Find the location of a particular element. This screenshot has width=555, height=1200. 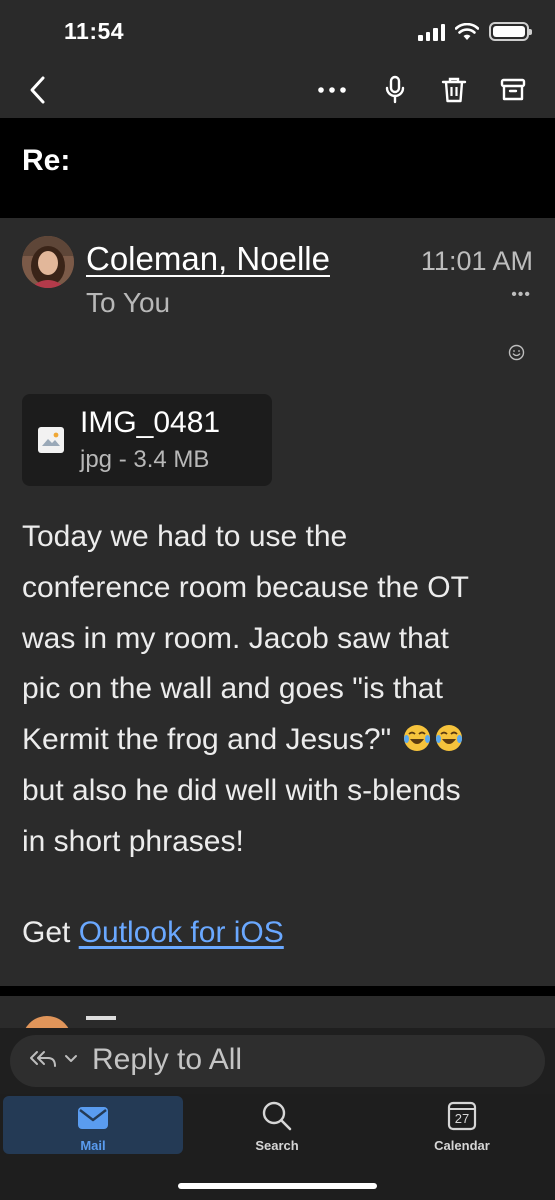

avatar-photo is located at coordinates (48, 262).